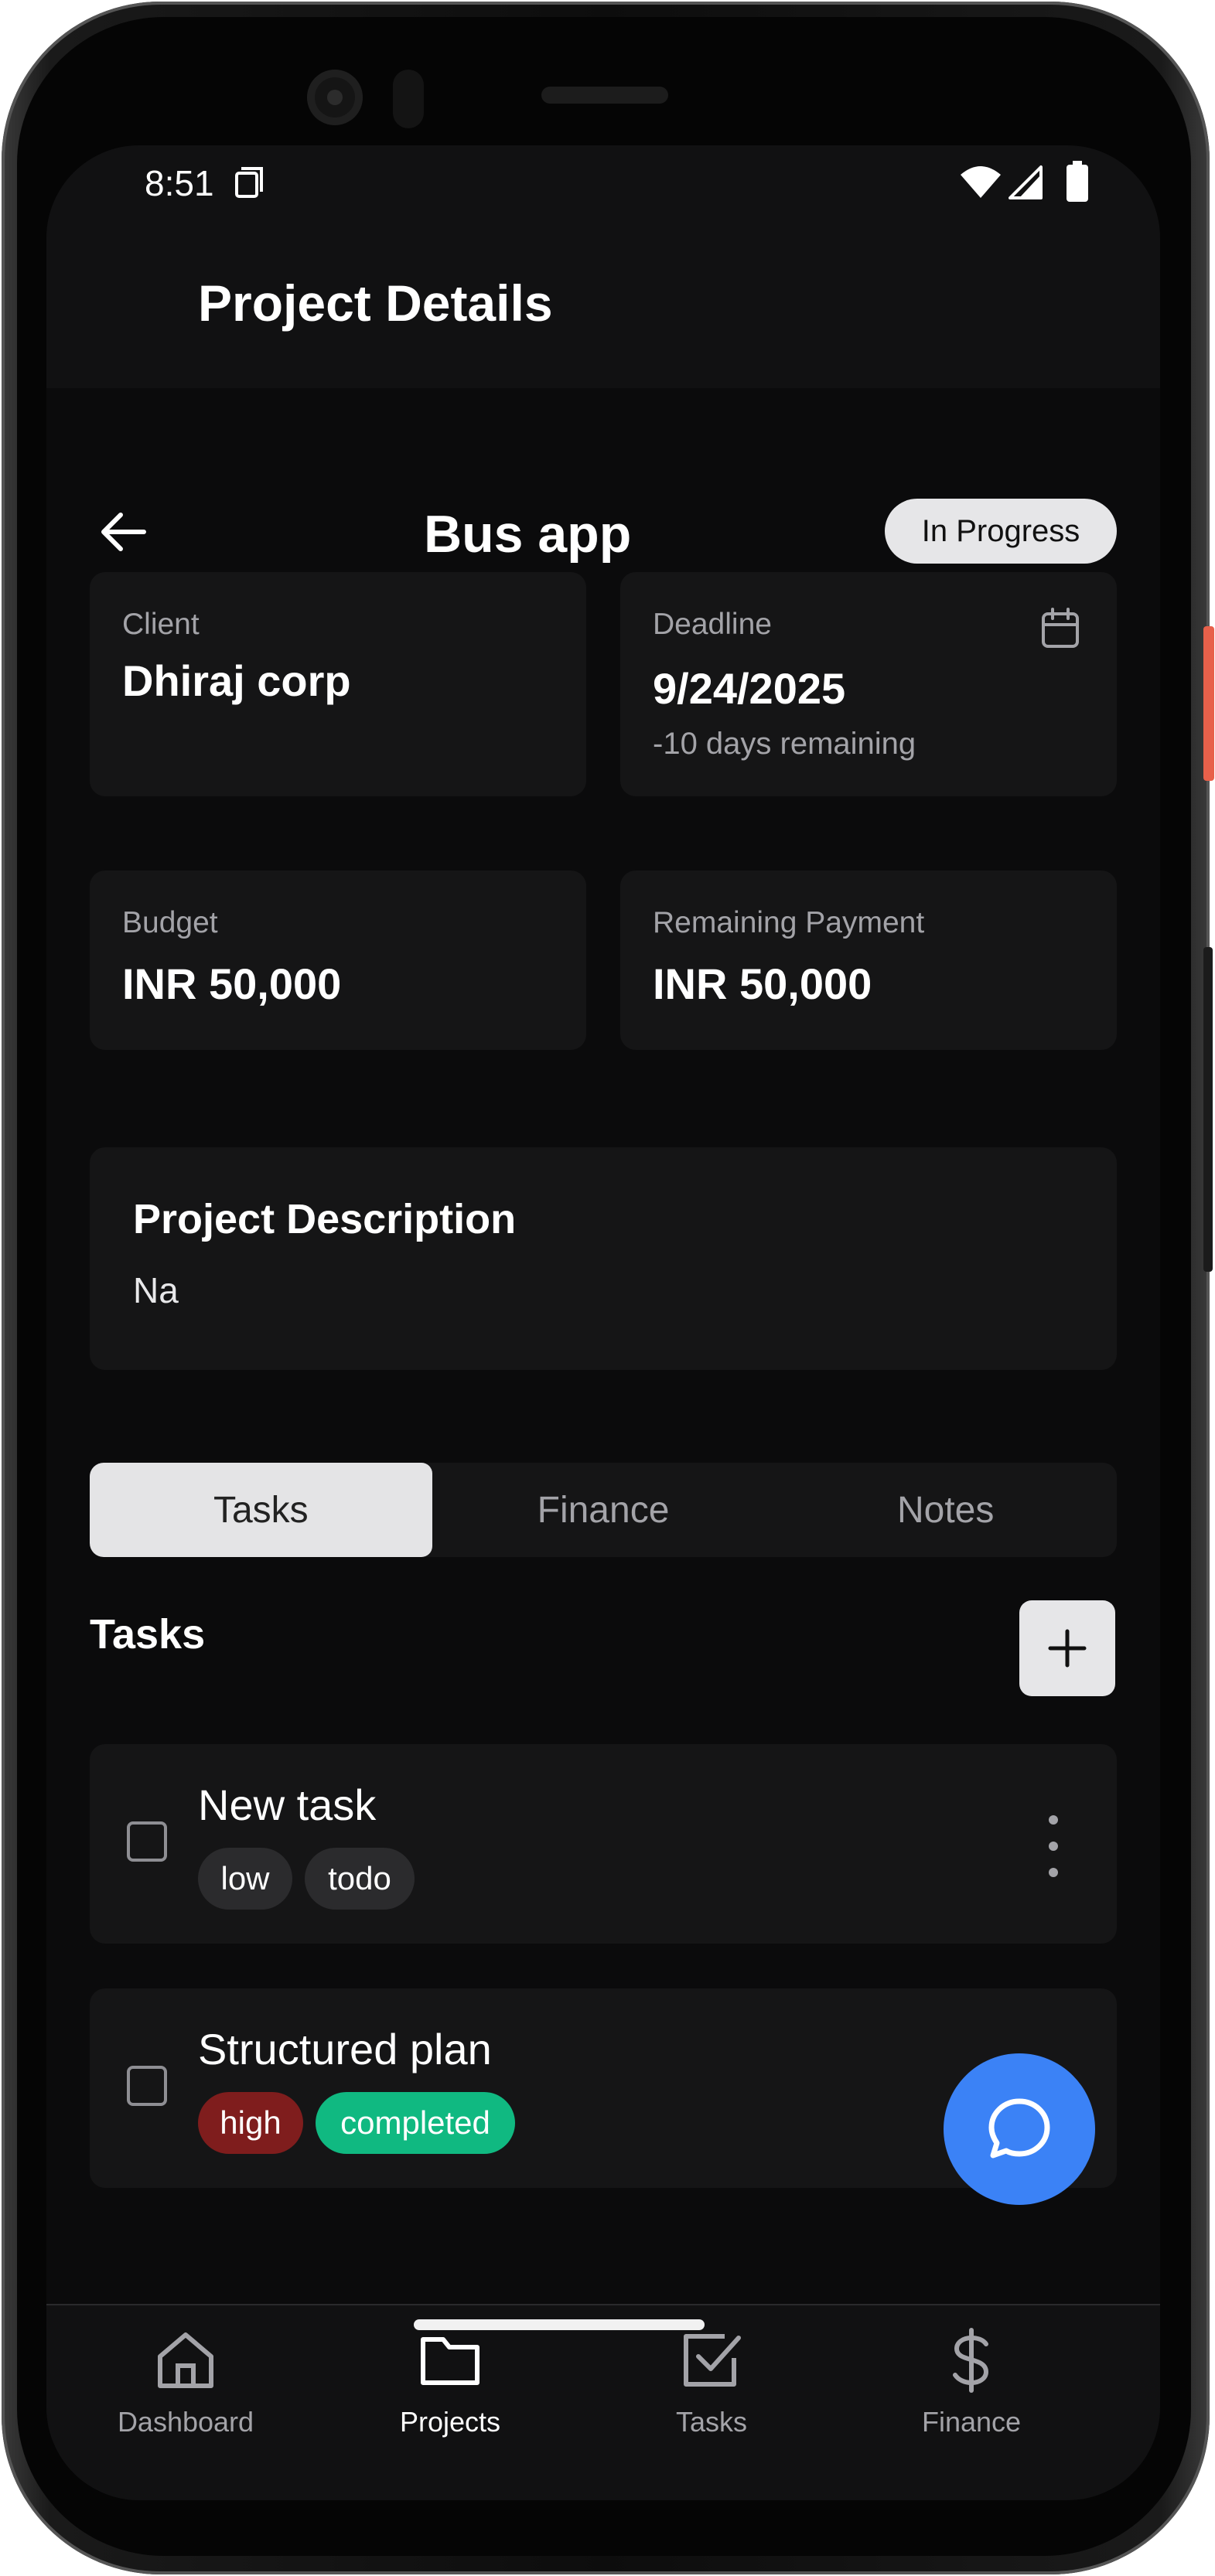 This screenshot has height=2576, width=1215. I want to click on cell-signal-icon, so click(1026, 182).